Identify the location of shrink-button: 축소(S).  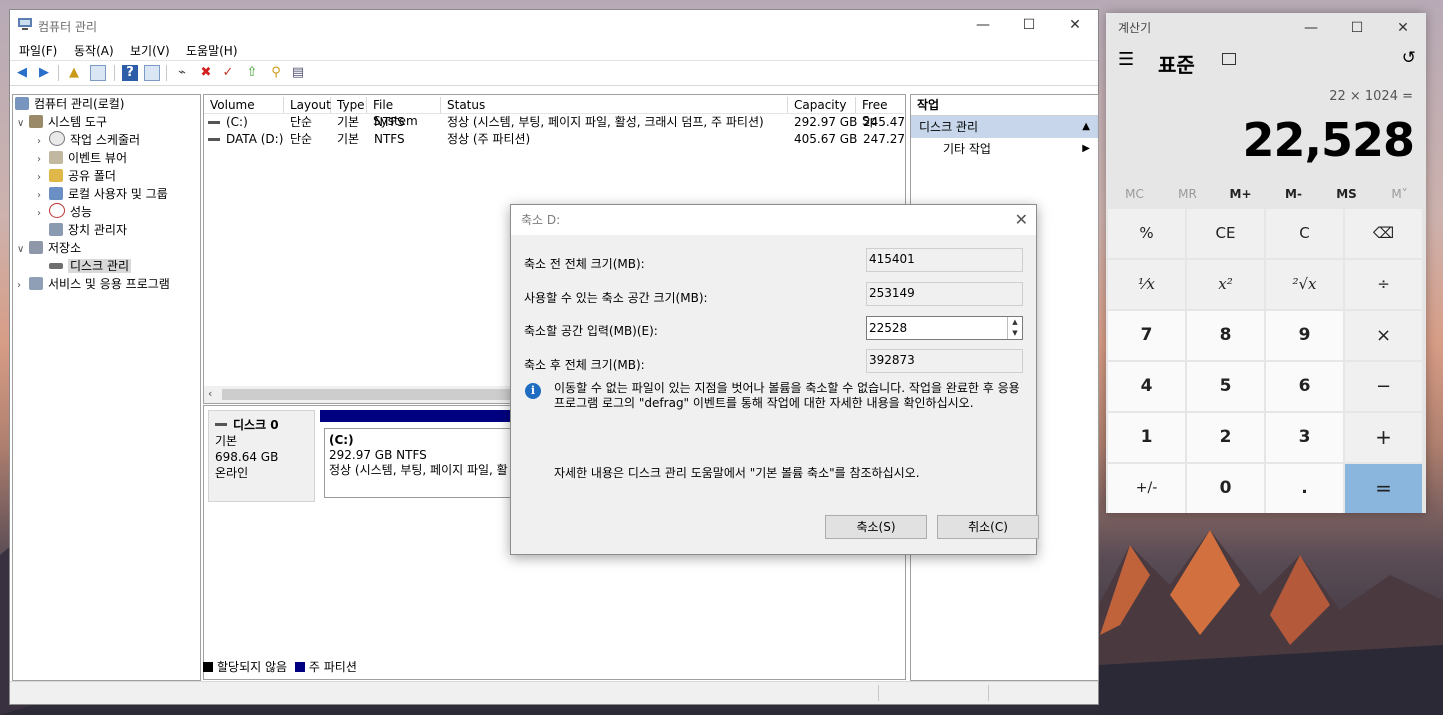
(876, 527).